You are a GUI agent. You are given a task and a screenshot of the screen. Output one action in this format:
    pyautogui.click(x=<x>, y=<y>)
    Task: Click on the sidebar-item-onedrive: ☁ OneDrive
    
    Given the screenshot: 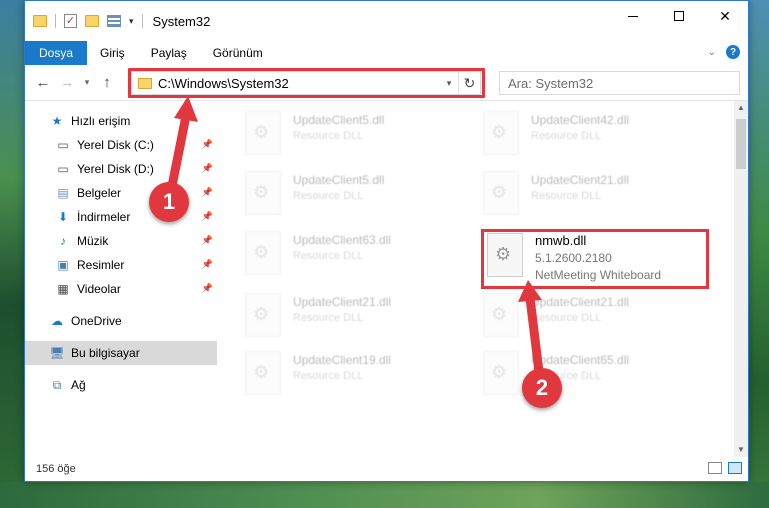 What is the action you would take?
    pyautogui.click(x=121, y=321)
    